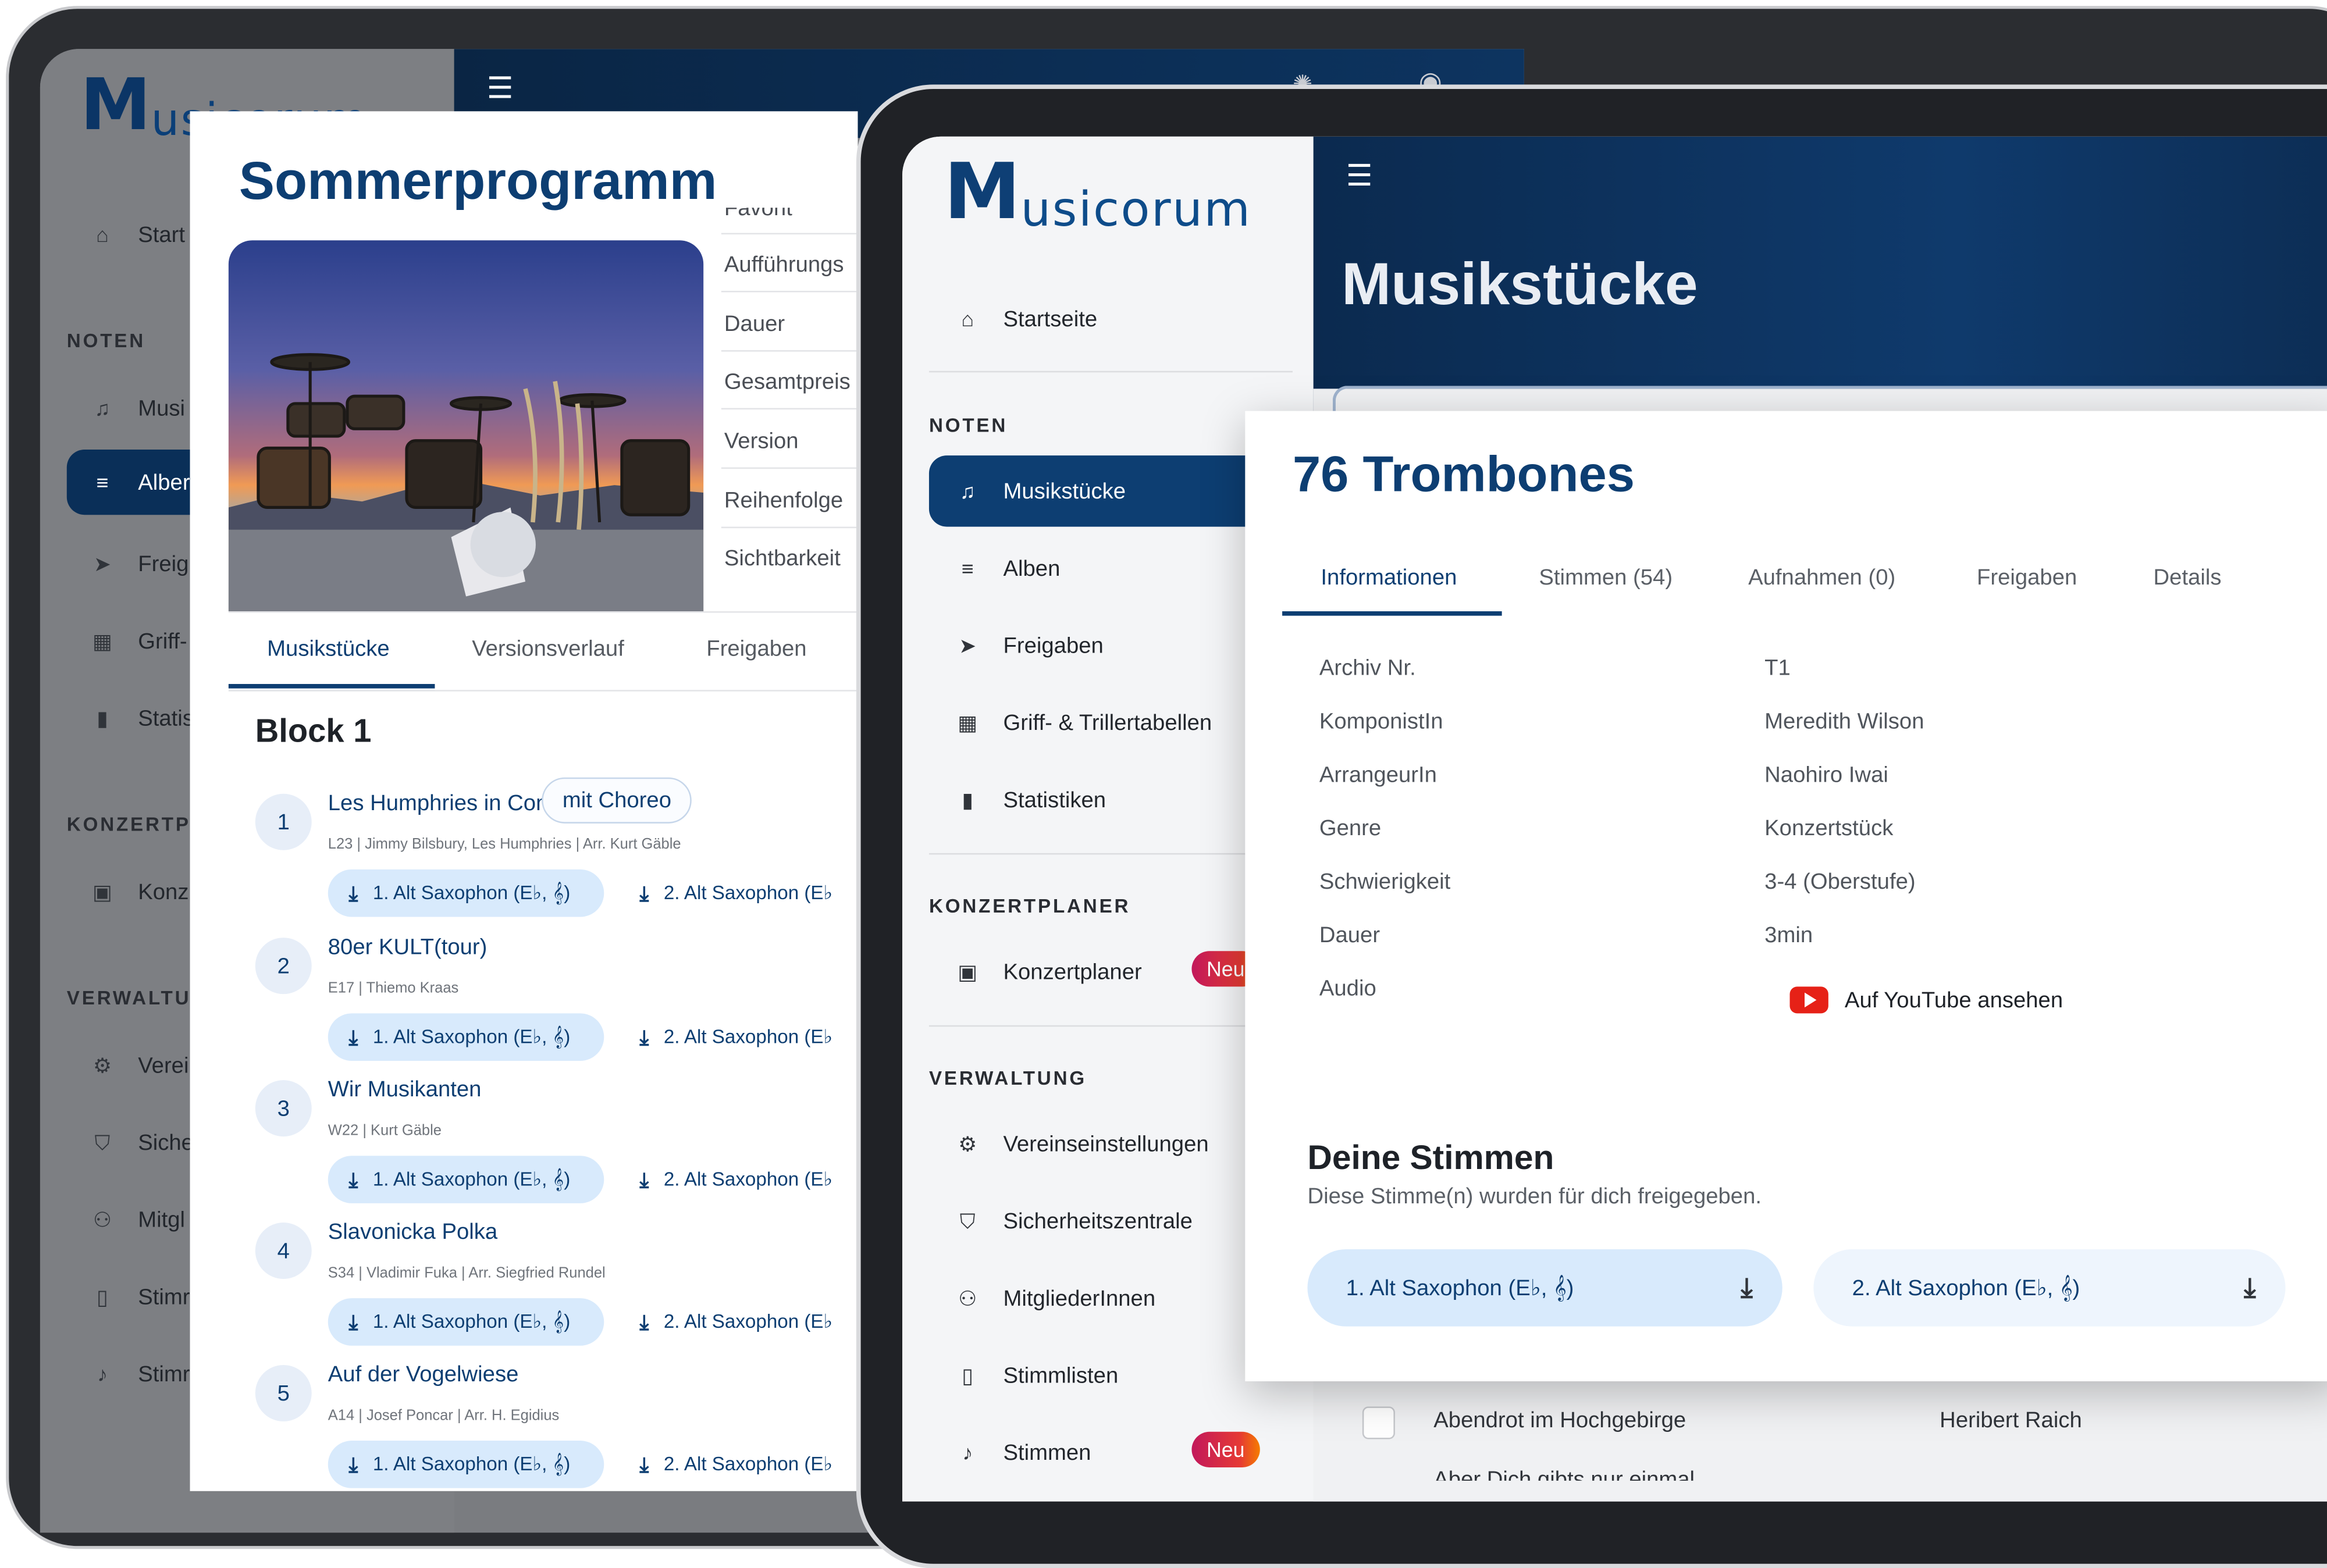 This screenshot has width=2327, height=1568. I want to click on program-photo, so click(466, 426).